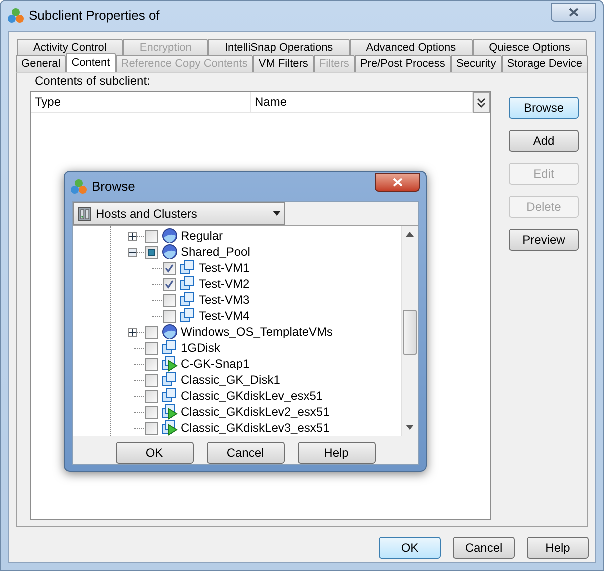  Describe the element at coordinates (279, 47) in the screenshot. I see `tab: IntelliSnap Operations` at that location.